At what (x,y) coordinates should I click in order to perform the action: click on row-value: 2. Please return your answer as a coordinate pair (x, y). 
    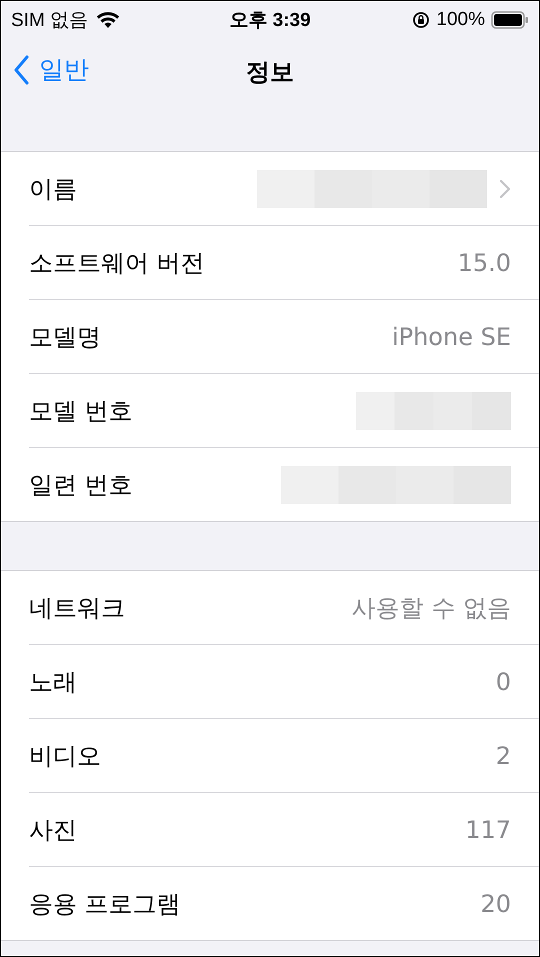
    Looking at the image, I should click on (503, 756).